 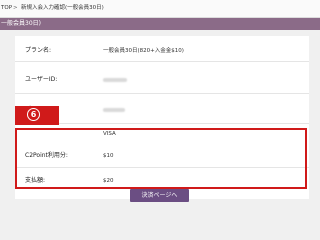 What do you see at coordinates (160, 9) in the screenshot?
I see `breadcrumb: TOP > 新規入会入力確認(一般会員30日)` at bounding box center [160, 9].